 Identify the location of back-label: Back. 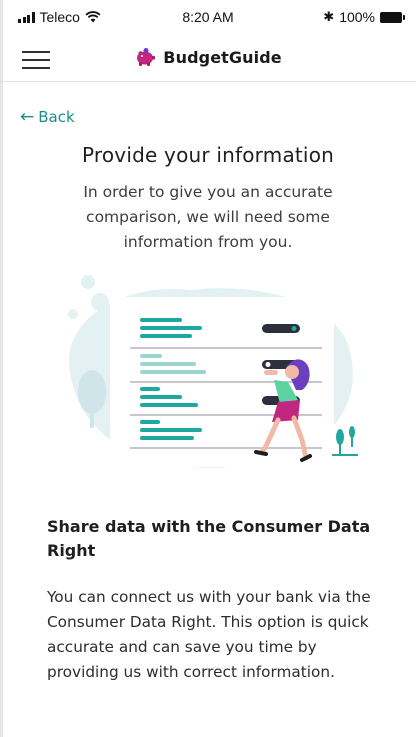
(56, 117).